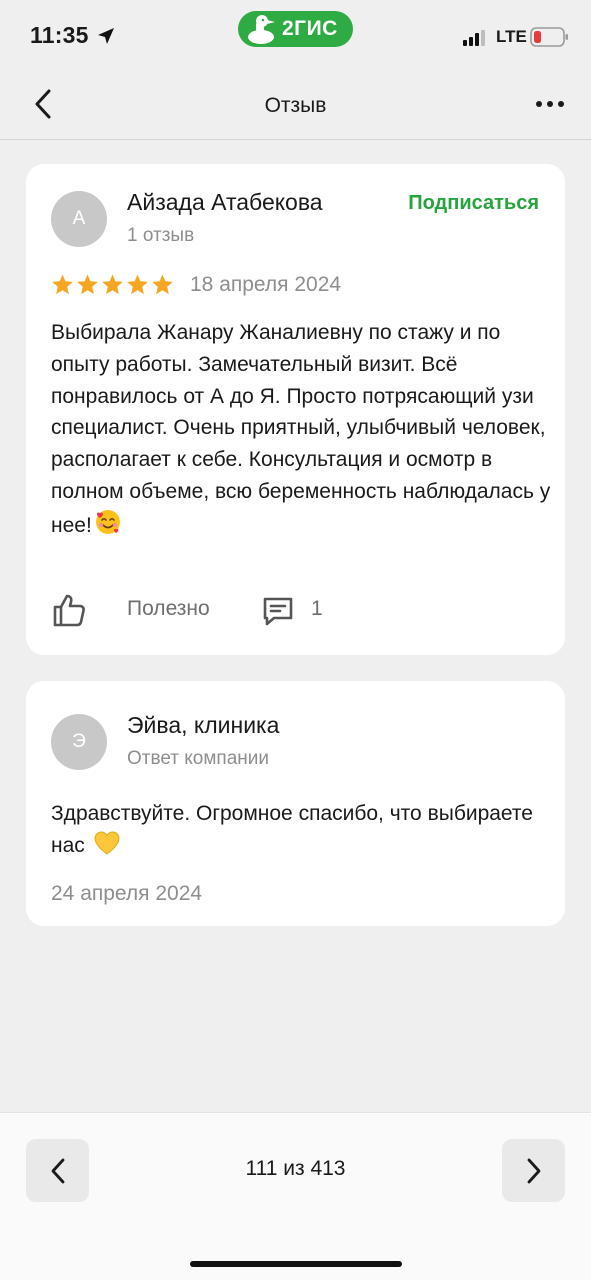  I want to click on more-icon, so click(550, 104).